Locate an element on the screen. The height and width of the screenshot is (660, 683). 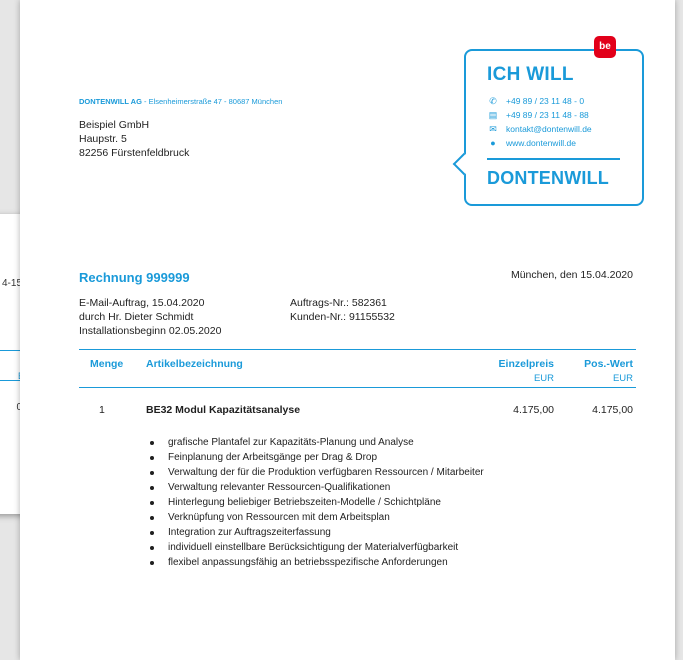
contact-web-text: www.dontenwill.de is located at coordinates (541, 143).